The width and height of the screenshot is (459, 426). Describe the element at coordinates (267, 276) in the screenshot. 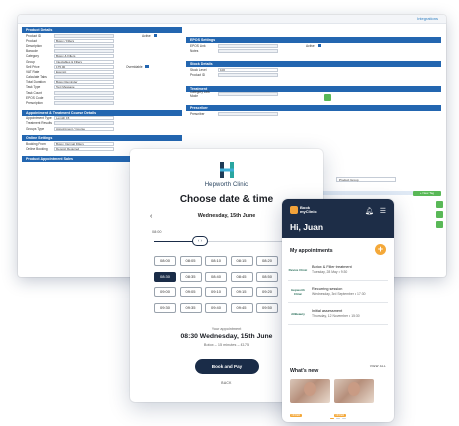

I see `time-slot: 08:50` at that location.